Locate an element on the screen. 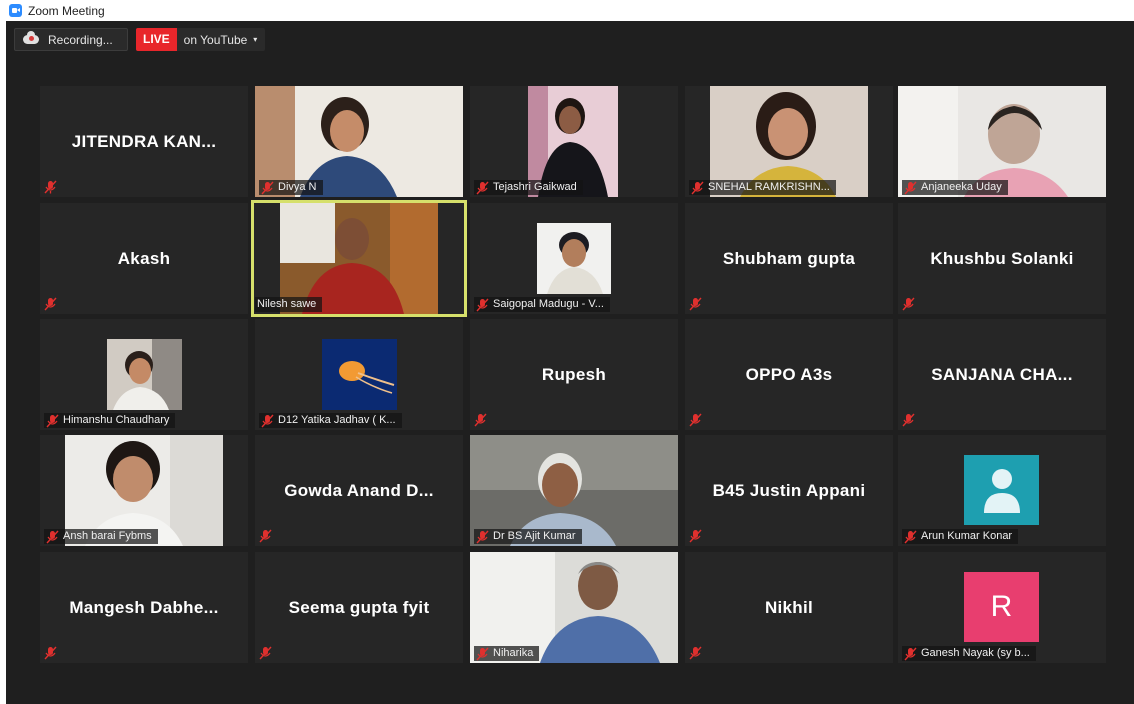 The height and width of the screenshot is (704, 1134). participant-name: Dr BS Ajit Kumar is located at coordinates (534, 536).